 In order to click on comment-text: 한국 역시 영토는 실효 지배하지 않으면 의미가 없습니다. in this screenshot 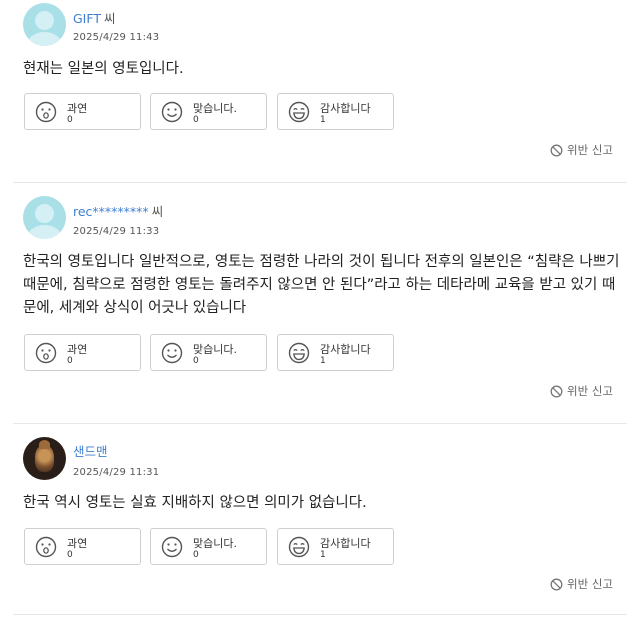, I will do `click(195, 503)`.